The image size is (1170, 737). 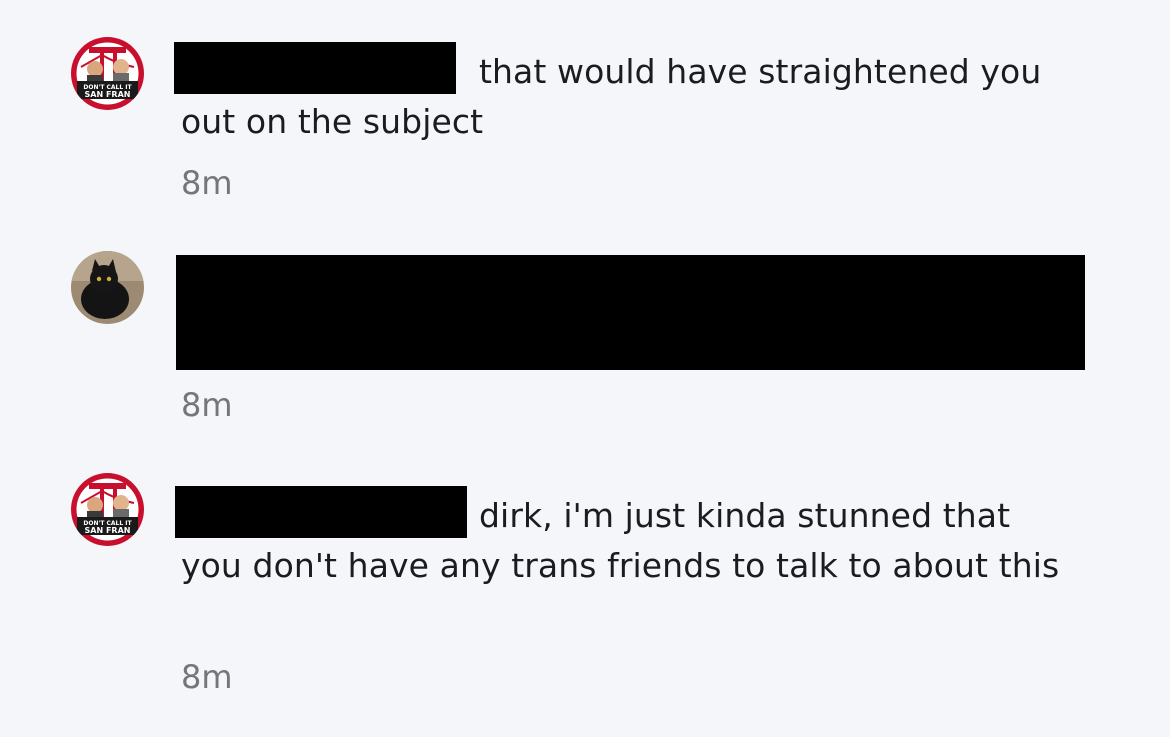 I want to click on black-cat-avatar-icon, so click(x=107, y=287).